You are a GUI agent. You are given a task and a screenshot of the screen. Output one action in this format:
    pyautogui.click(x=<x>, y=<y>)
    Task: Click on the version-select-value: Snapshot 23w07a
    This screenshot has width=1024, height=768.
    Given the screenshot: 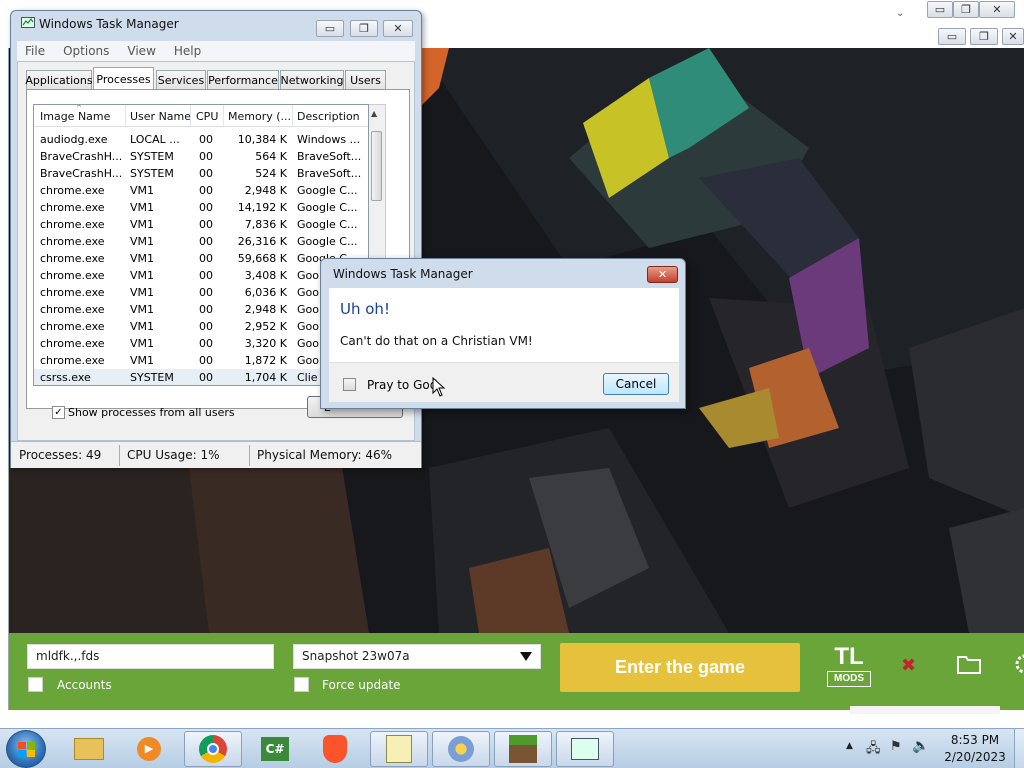 What is the action you would take?
    pyautogui.click(x=356, y=656)
    